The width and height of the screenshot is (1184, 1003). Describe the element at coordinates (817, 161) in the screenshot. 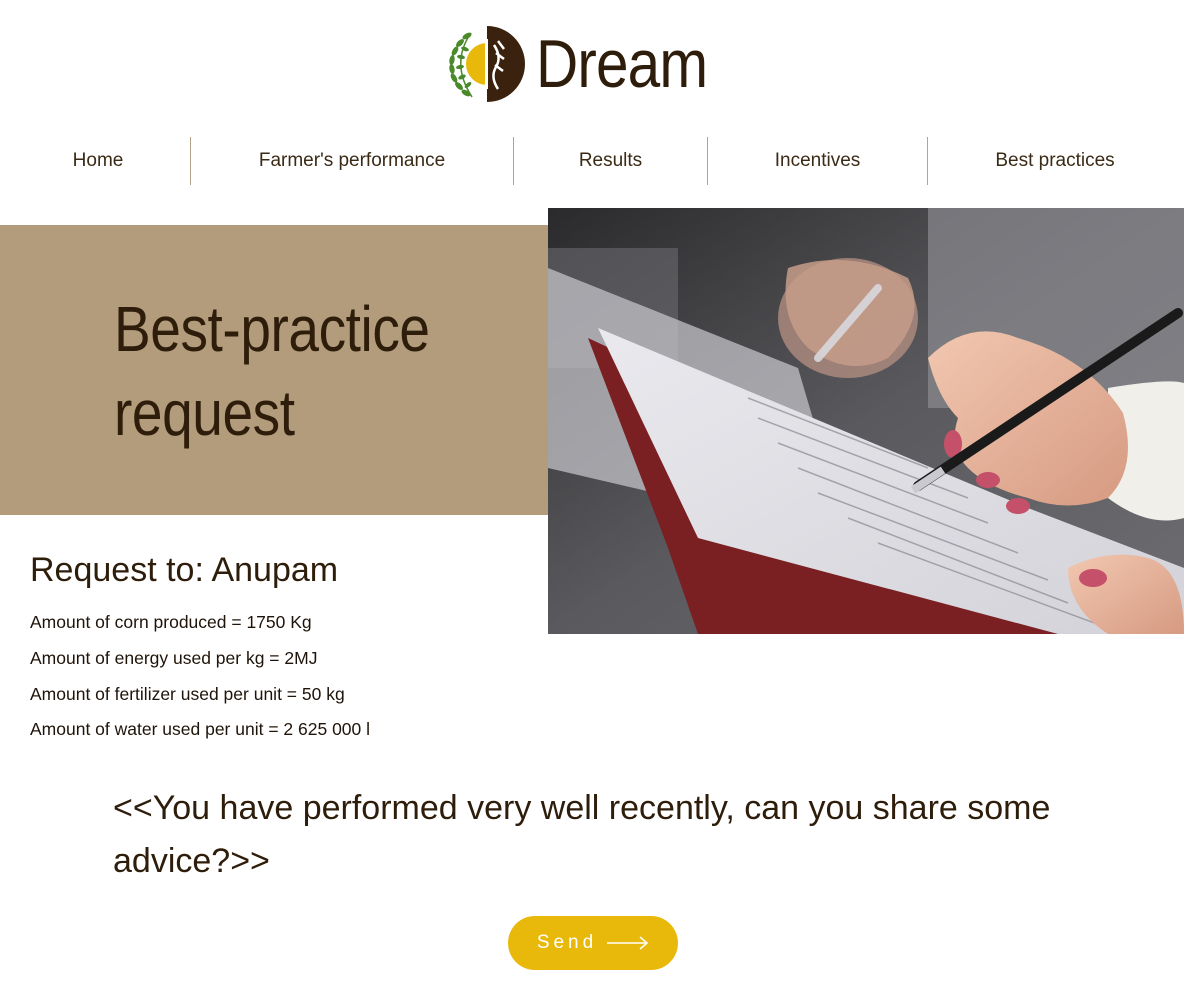

I see `nav-item-incentives: Incentives` at that location.